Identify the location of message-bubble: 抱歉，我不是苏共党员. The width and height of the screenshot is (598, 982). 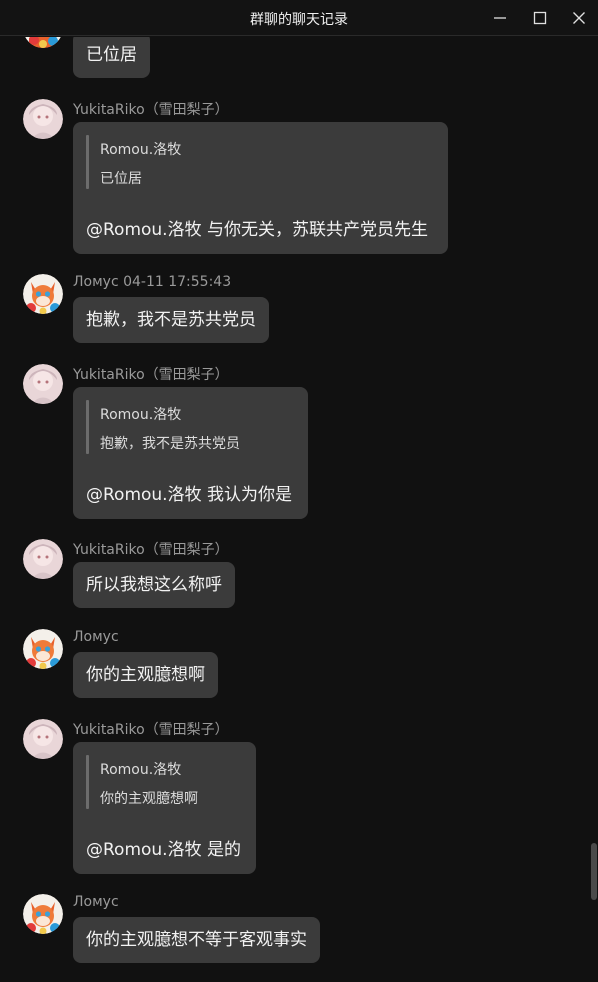
(171, 320).